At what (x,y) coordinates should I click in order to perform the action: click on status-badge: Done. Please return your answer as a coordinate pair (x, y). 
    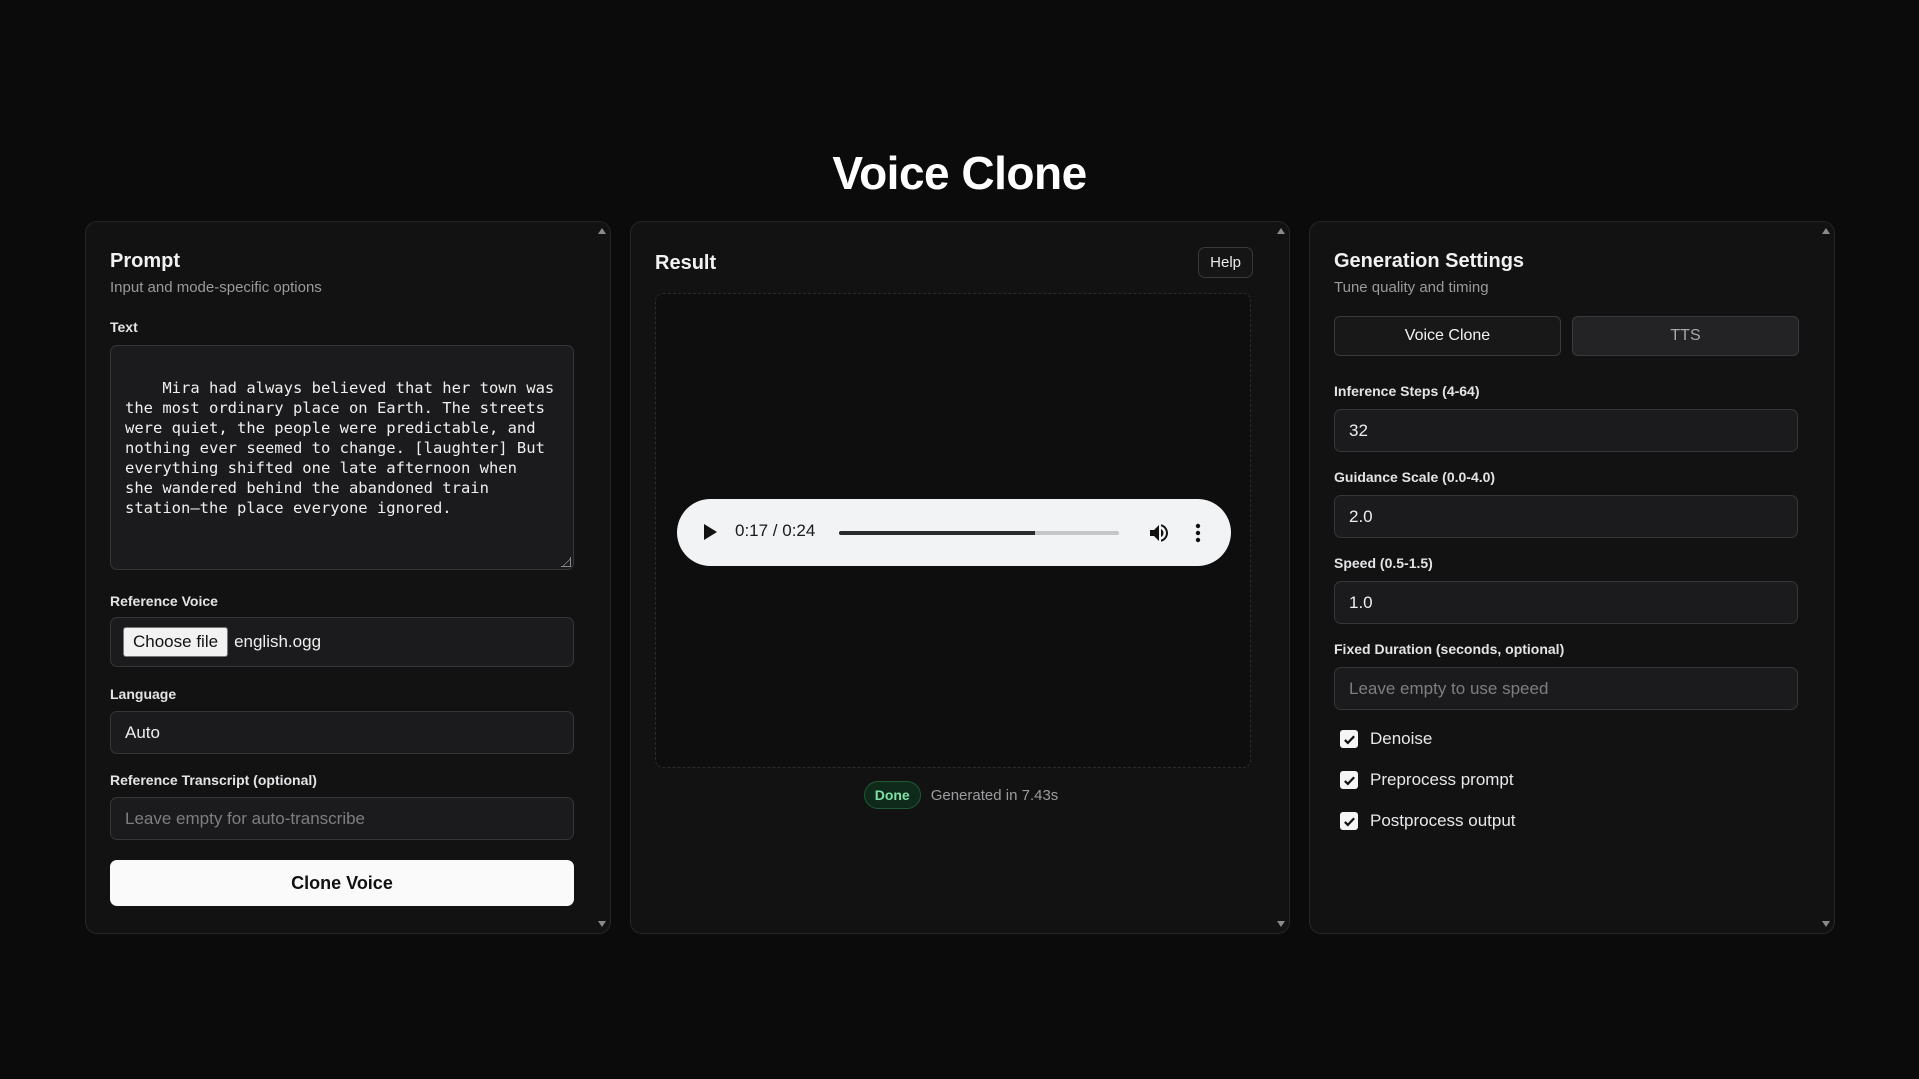
    Looking at the image, I should click on (892, 795).